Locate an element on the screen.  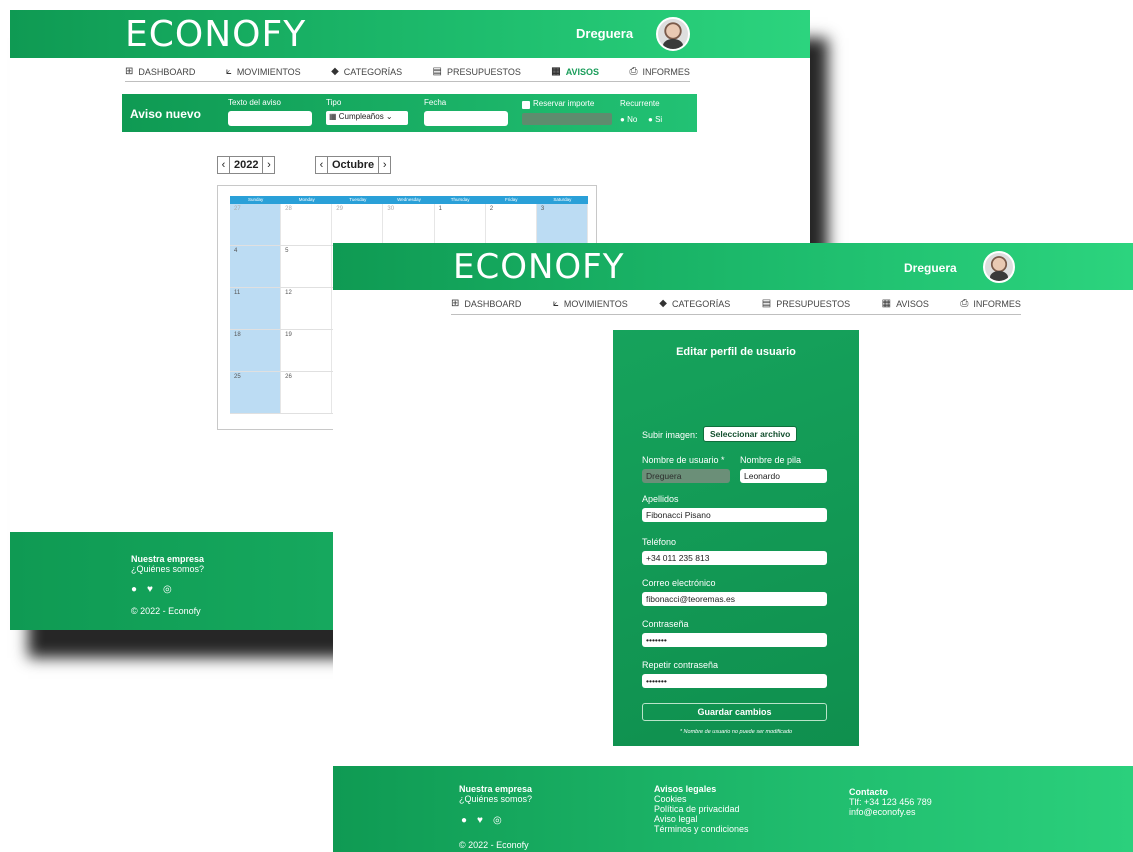
month-value: Octubre is located at coordinates (353, 165).